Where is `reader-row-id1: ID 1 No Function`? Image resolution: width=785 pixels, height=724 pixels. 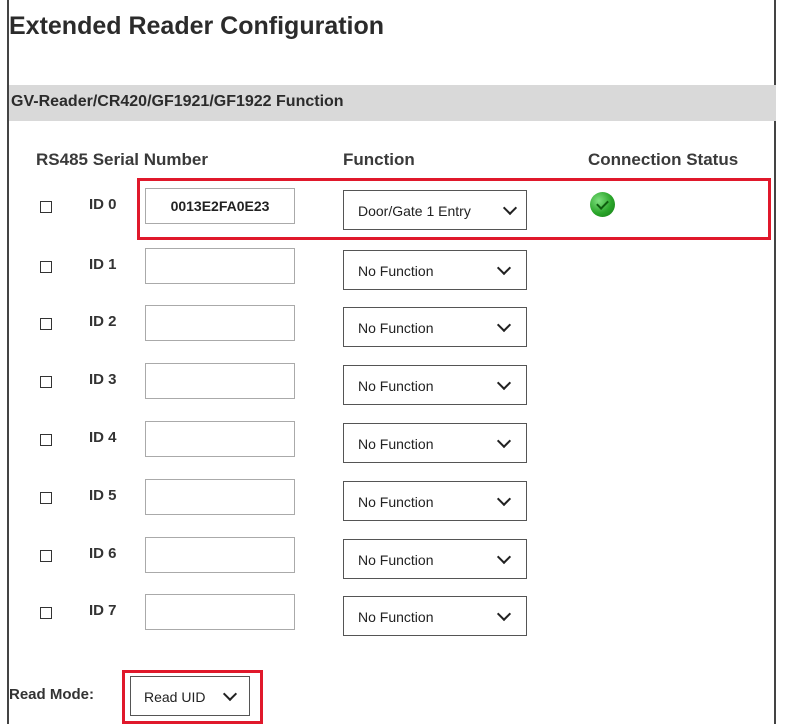
reader-row-id1: ID 1 No Function is located at coordinates (392, 270).